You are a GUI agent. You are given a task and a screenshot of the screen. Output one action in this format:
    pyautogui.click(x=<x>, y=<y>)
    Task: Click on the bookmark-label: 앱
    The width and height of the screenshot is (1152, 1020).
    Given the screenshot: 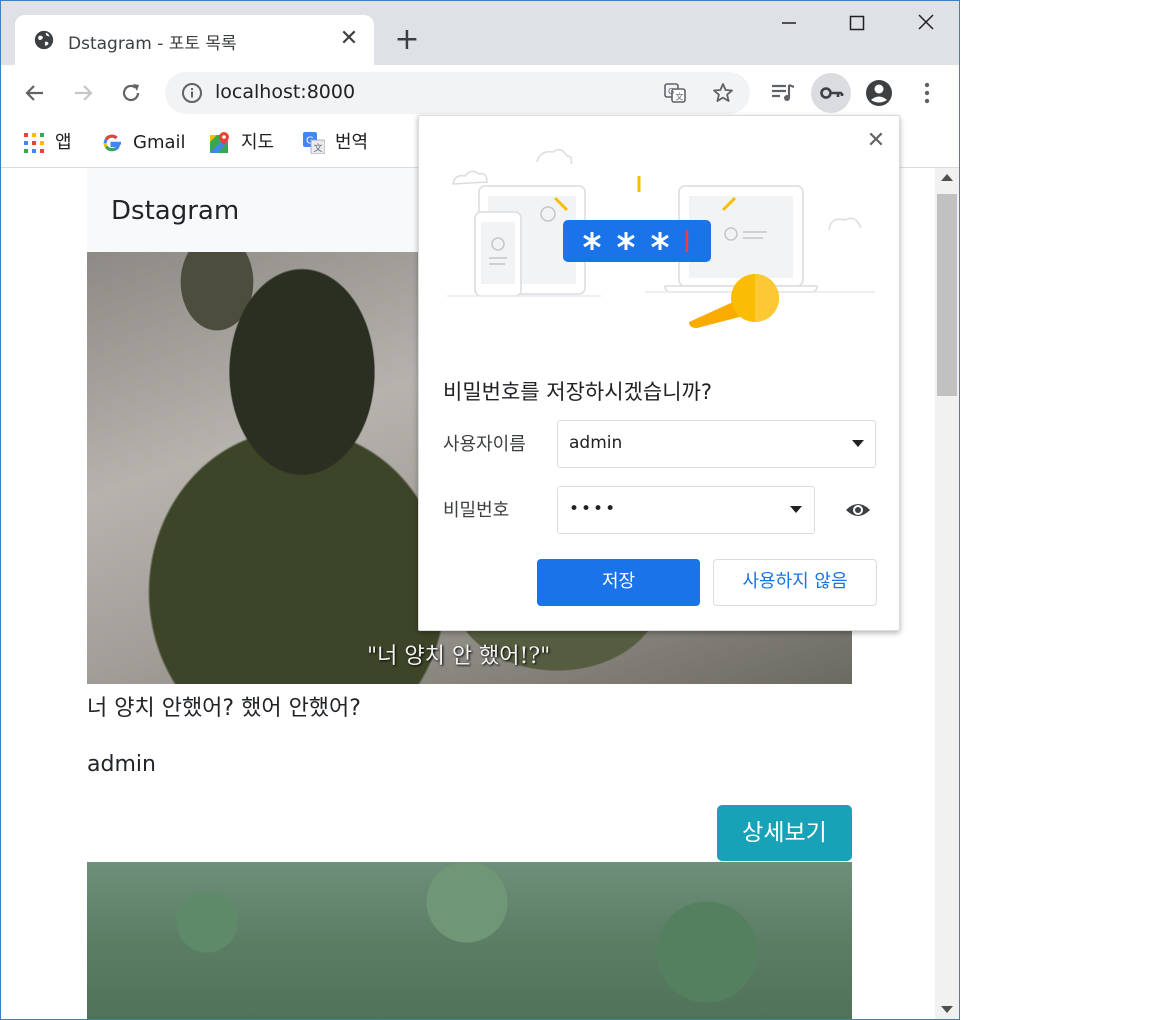 What is the action you would take?
    pyautogui.click(x=63, y=142)
    